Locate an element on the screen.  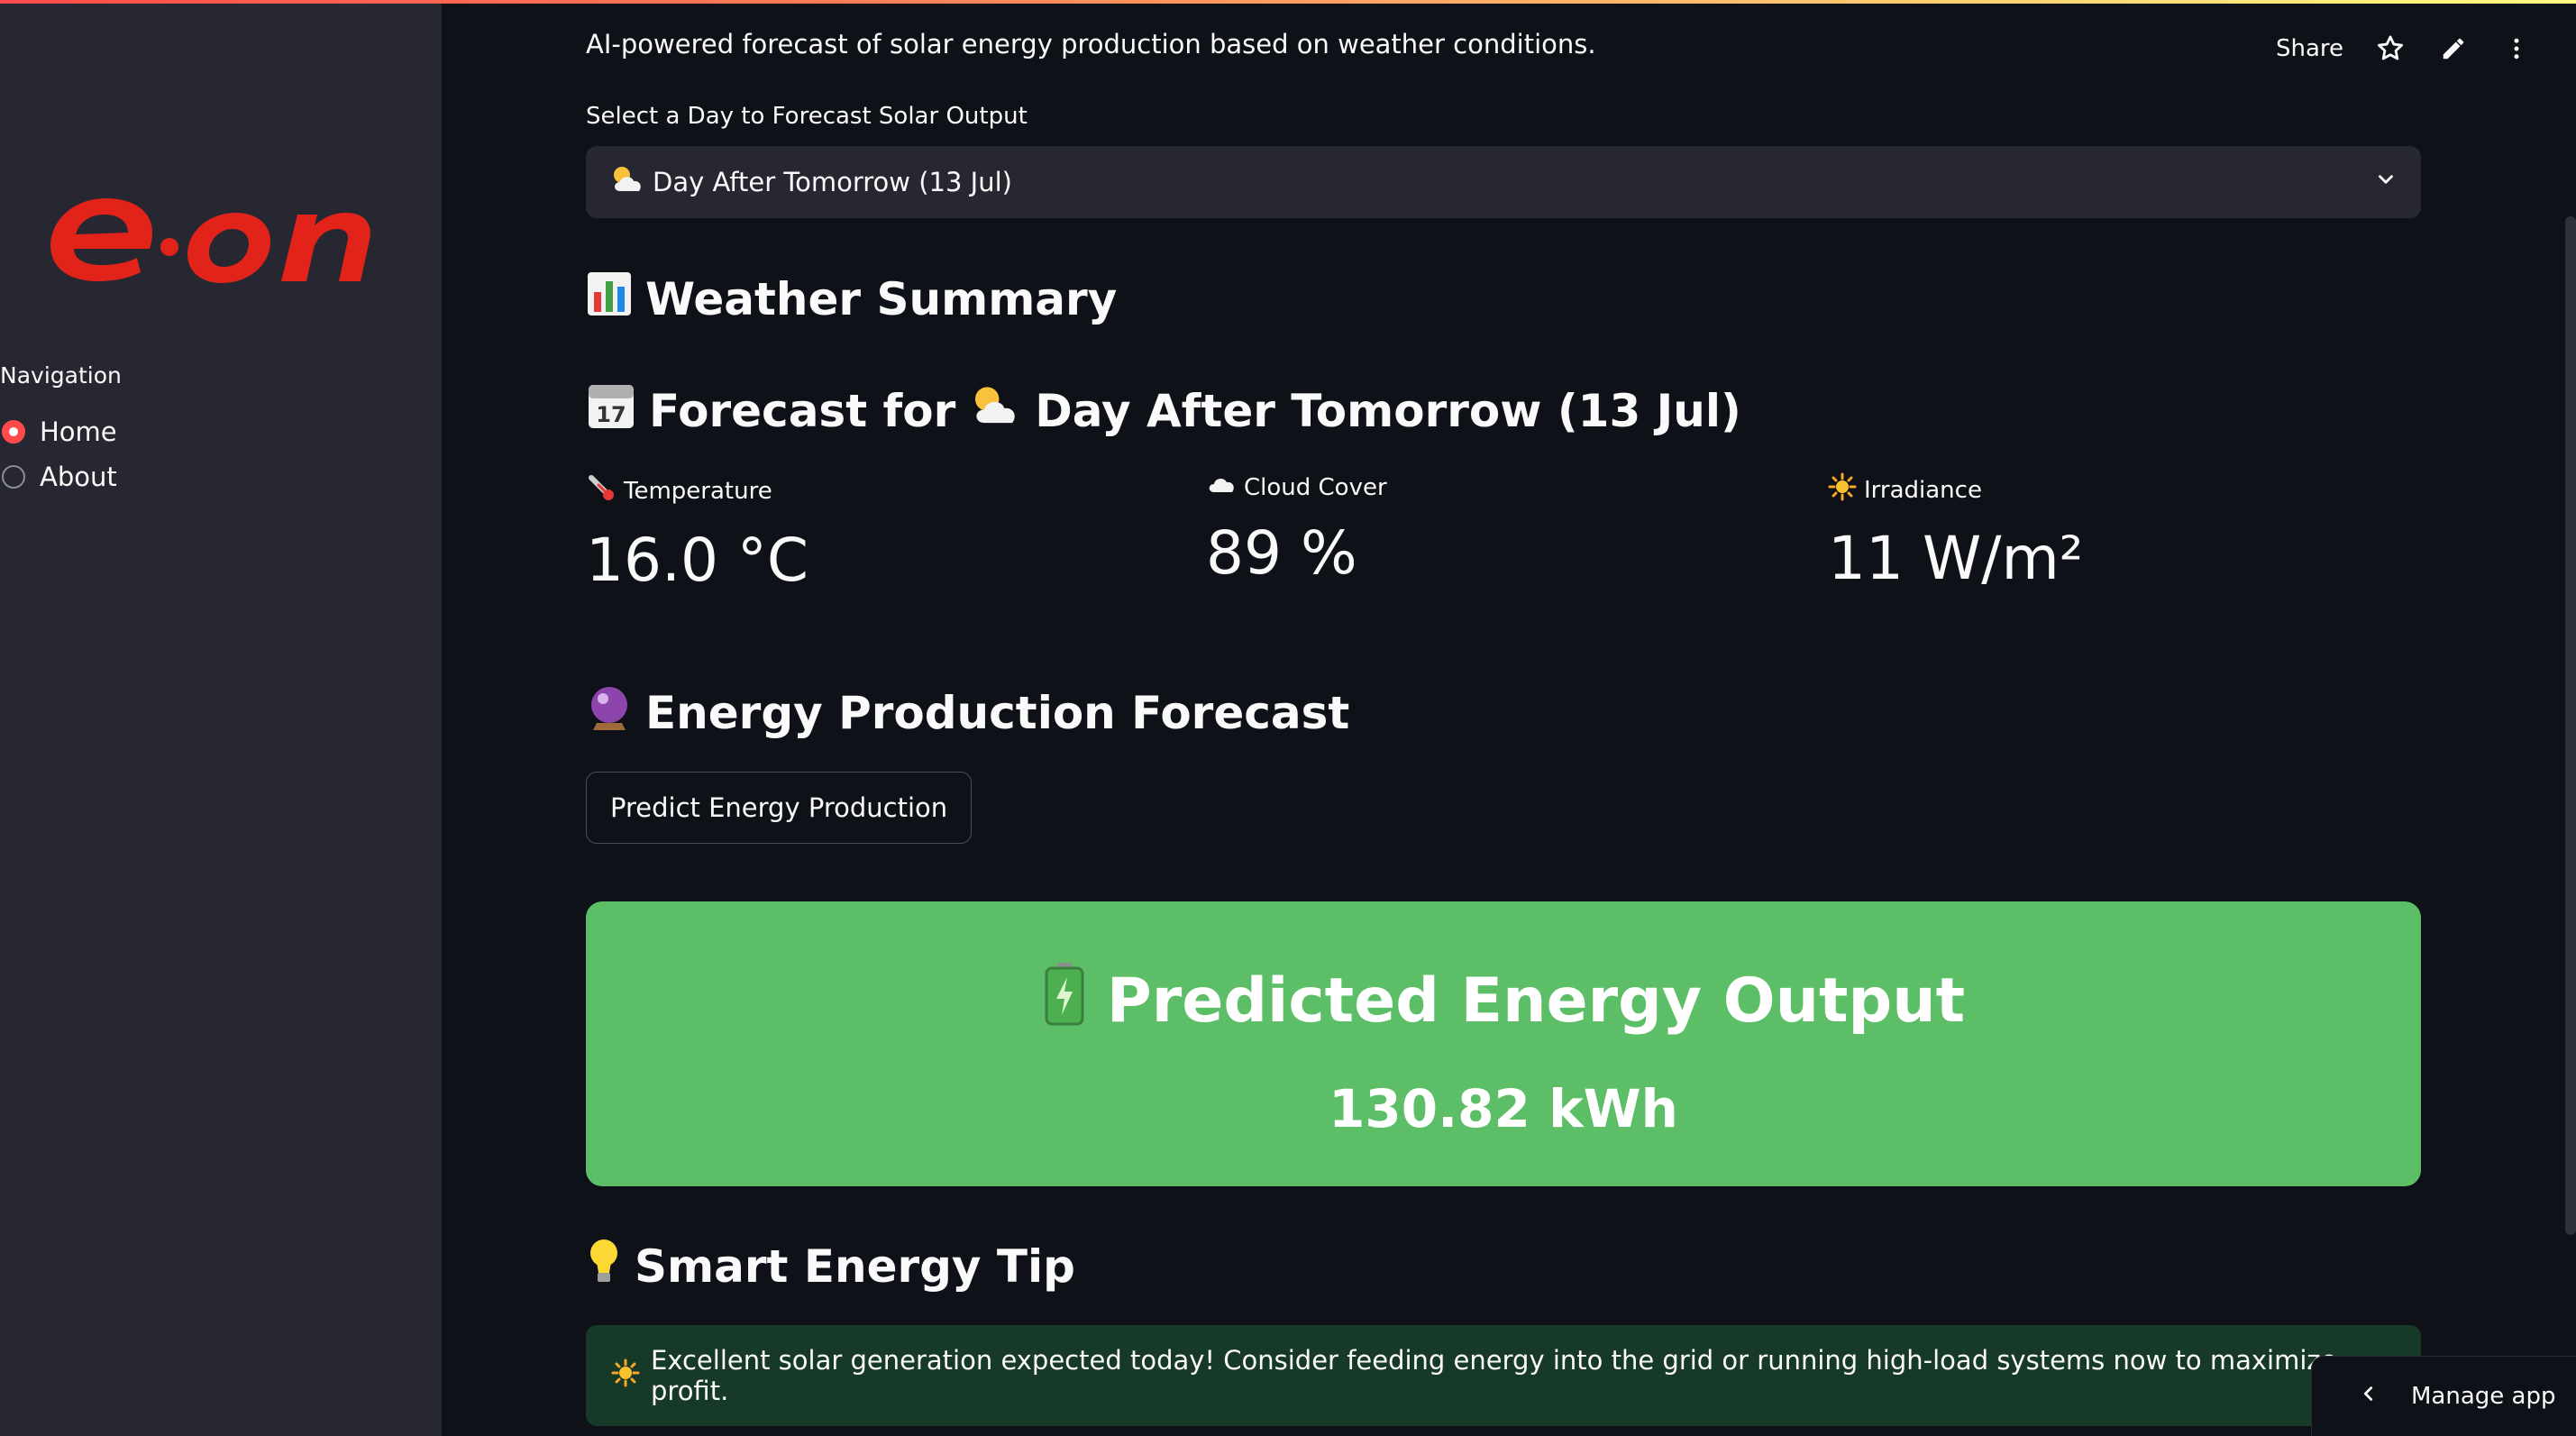
weather-summary-title: Weather Summary is located at coordinates (881, 299).